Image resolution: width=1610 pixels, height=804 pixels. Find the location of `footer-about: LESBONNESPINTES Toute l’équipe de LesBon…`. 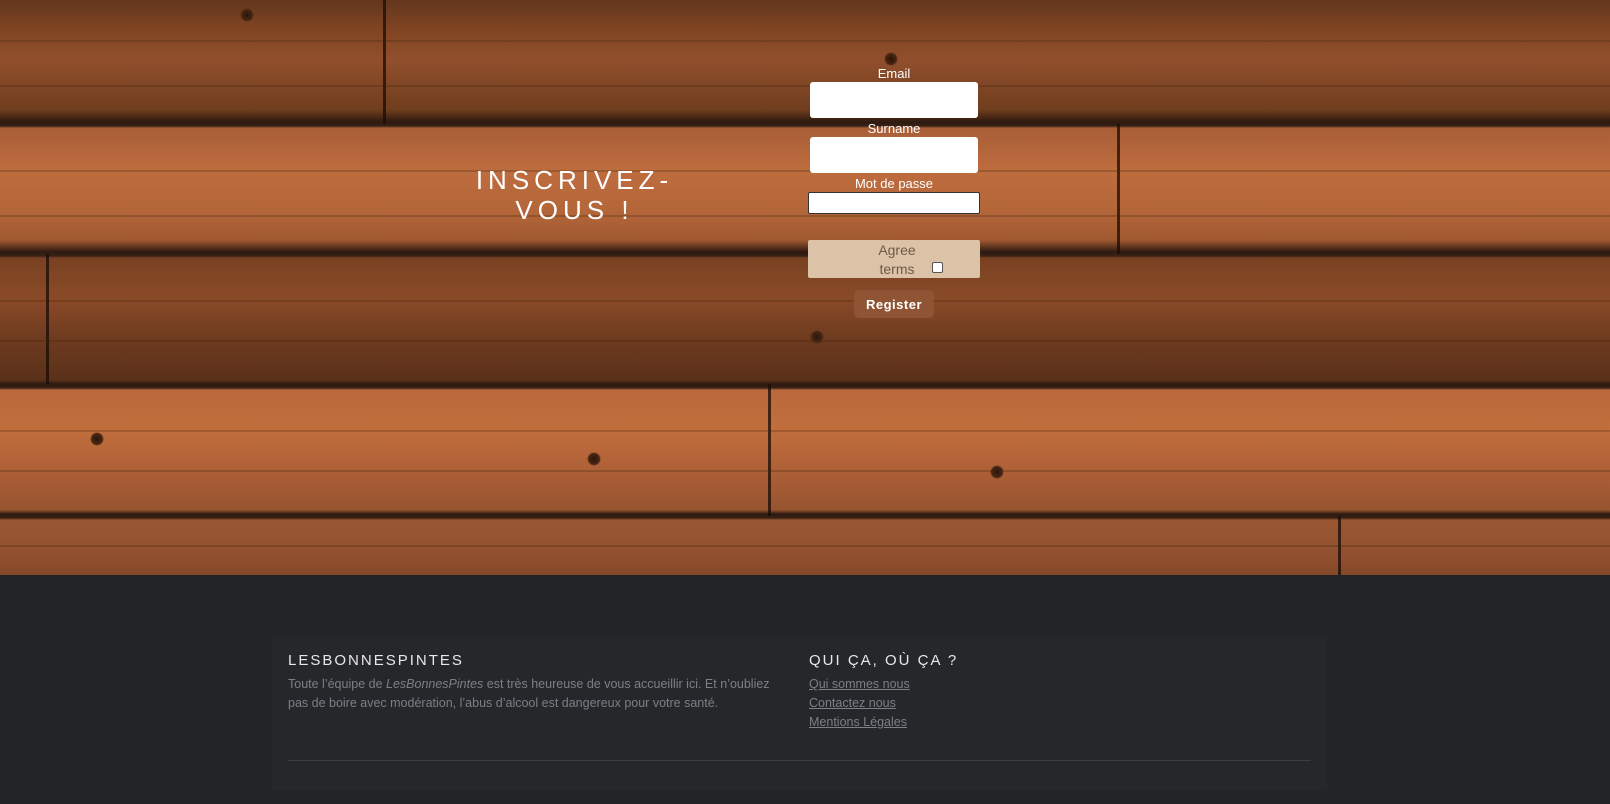

footer-about: LESBONNESPINTES Toute l’équipe de LesBon… is located at coordinates (538, 682).